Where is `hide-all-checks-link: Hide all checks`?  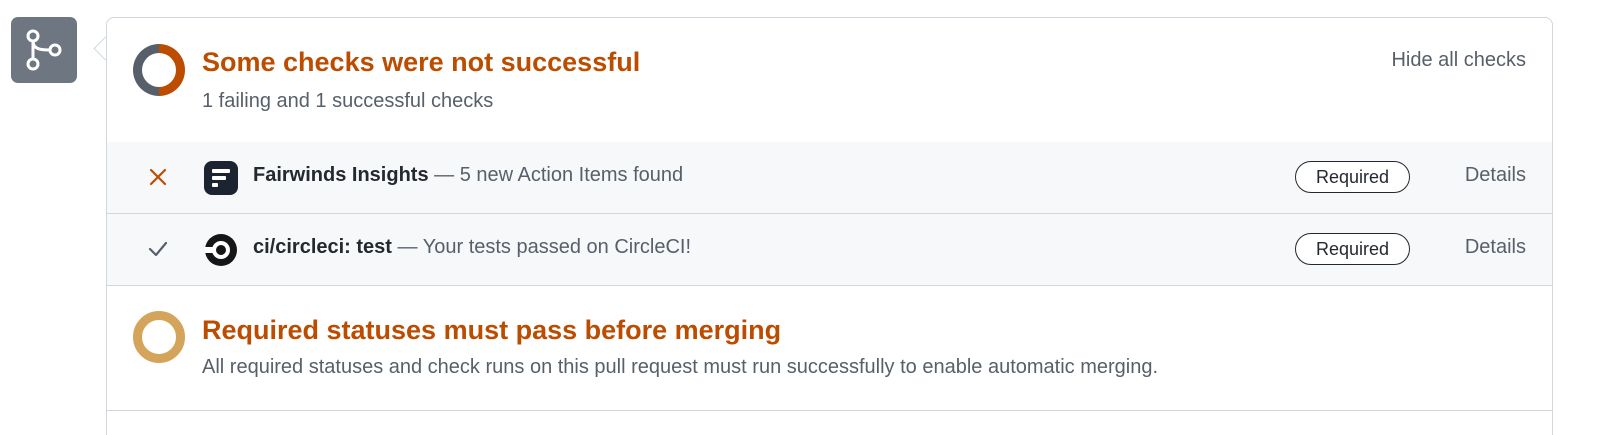
hide-all-checks-link: Hide all checks is located at coordinates (1458, 60).